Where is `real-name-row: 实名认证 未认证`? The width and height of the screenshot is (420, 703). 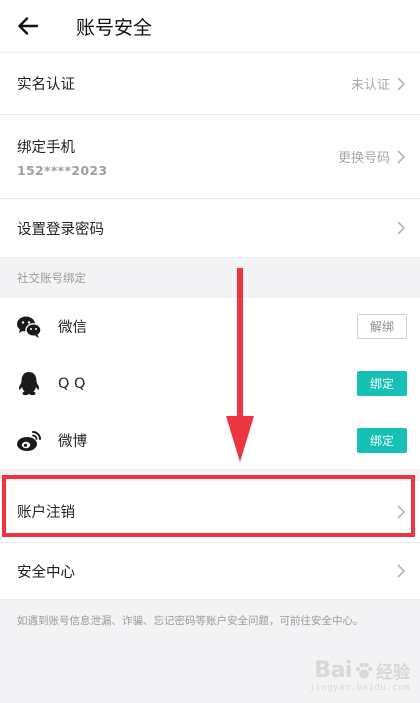
real-name-row: 实名认证 未认证 is located at coordinates (210, 84).